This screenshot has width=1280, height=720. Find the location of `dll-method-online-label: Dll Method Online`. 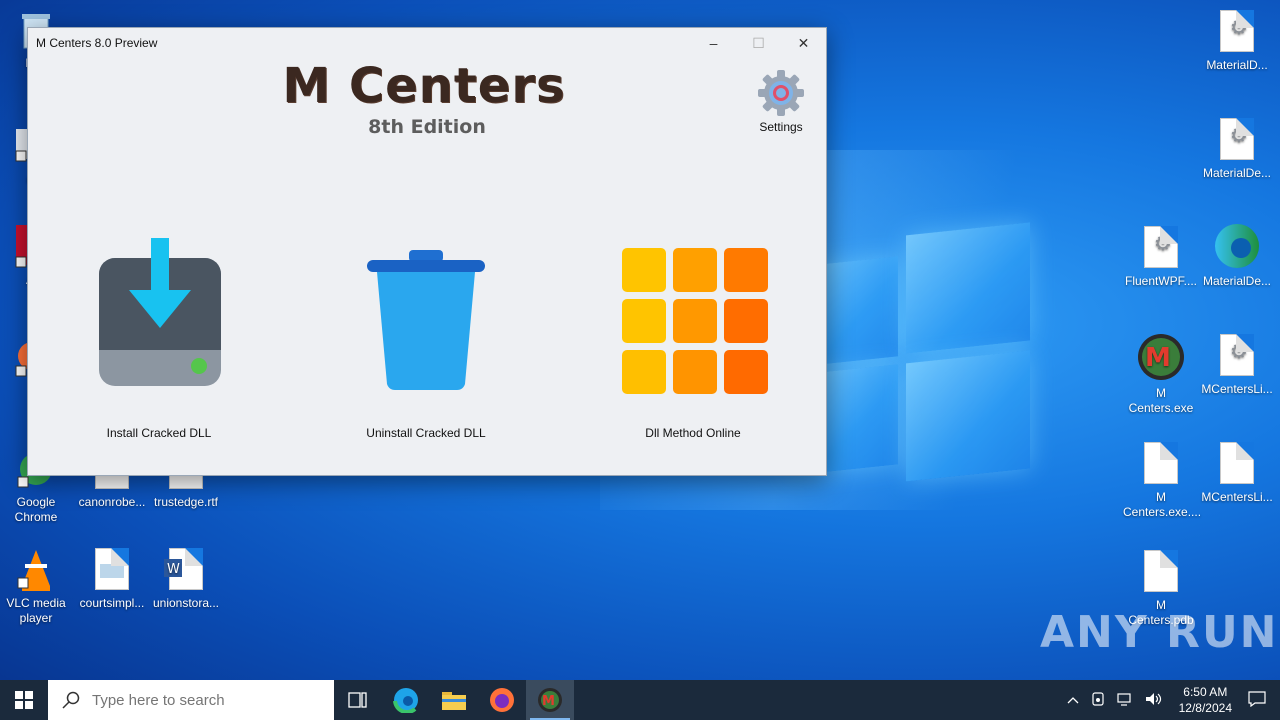

dll-method-online-label: Dll Method Online is located at coordinates (693, 433).